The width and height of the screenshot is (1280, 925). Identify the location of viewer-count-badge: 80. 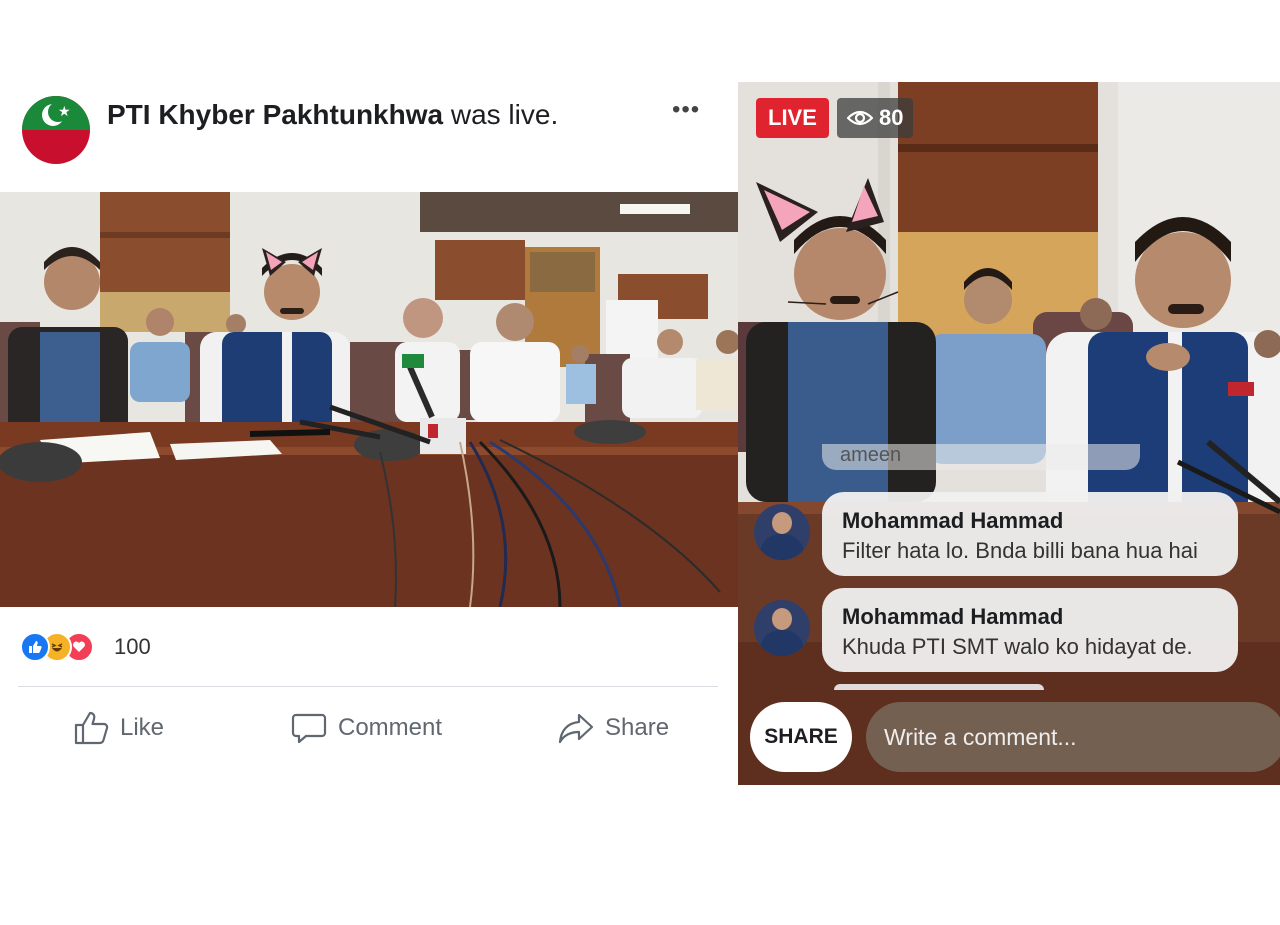
(875, 118).